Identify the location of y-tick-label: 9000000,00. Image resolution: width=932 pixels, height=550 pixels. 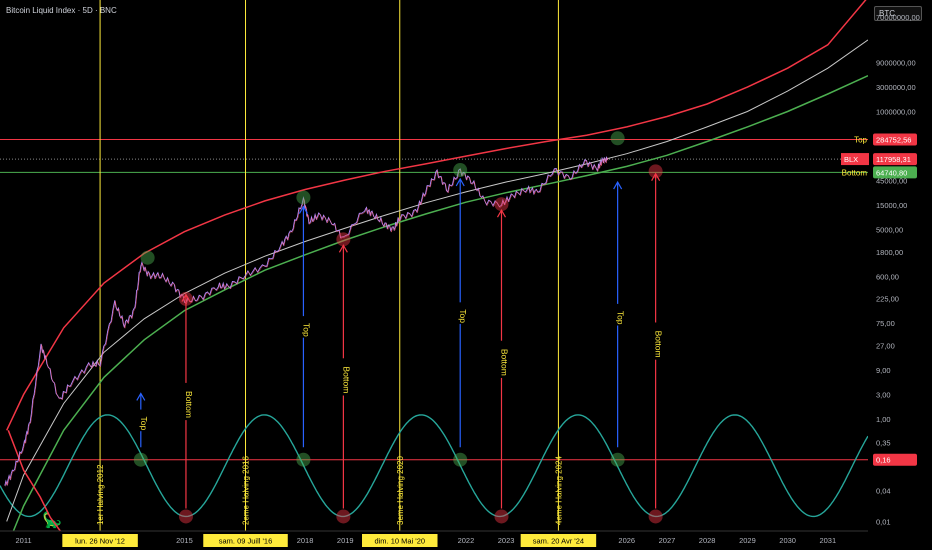
(896, 63).